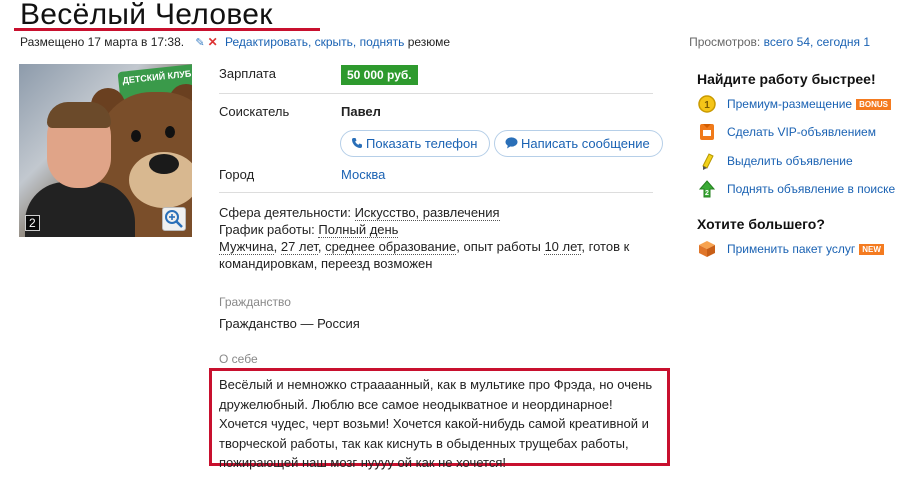 The height and width of the screenshot is (480, 923). Describe the element at coordinates (255, 302) in the screenshot. I see `citizenship-label: Гражданство` at that location.